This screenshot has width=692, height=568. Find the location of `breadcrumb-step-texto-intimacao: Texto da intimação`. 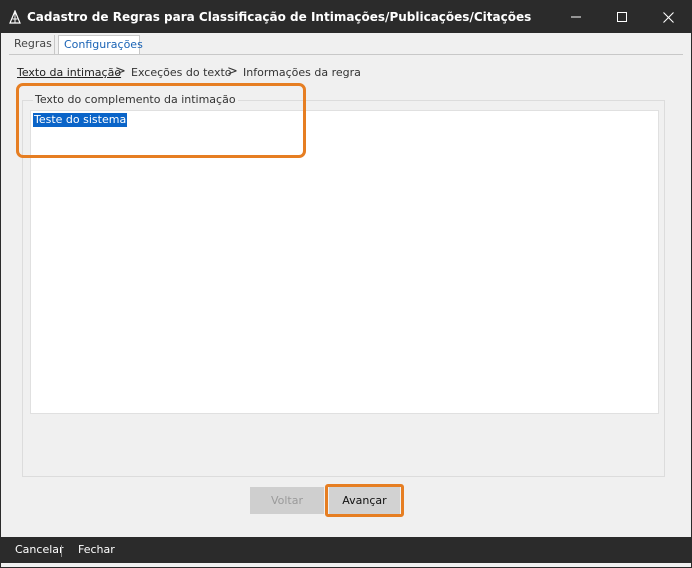

breadcrumb-step-texto-intimacao: Texto da intimação is located at coordinates (69, 72).